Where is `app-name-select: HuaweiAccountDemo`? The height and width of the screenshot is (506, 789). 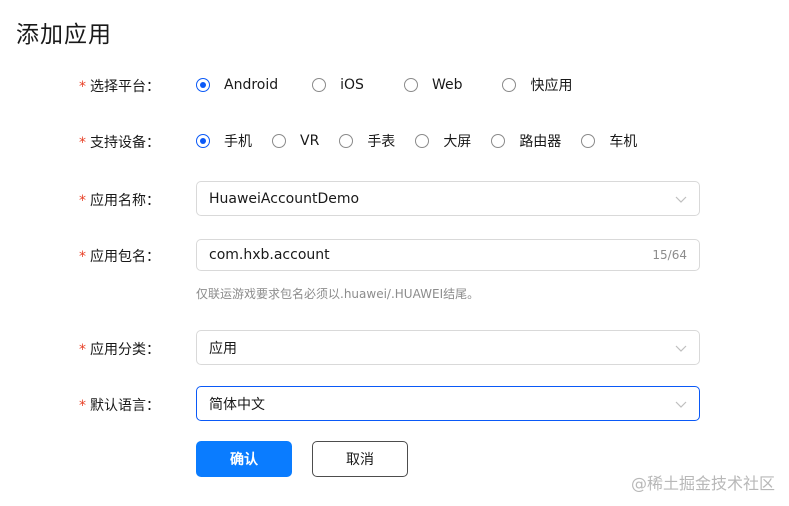
app-name-select: HuaweiAccountDemo is located at coordinates (448, 198).